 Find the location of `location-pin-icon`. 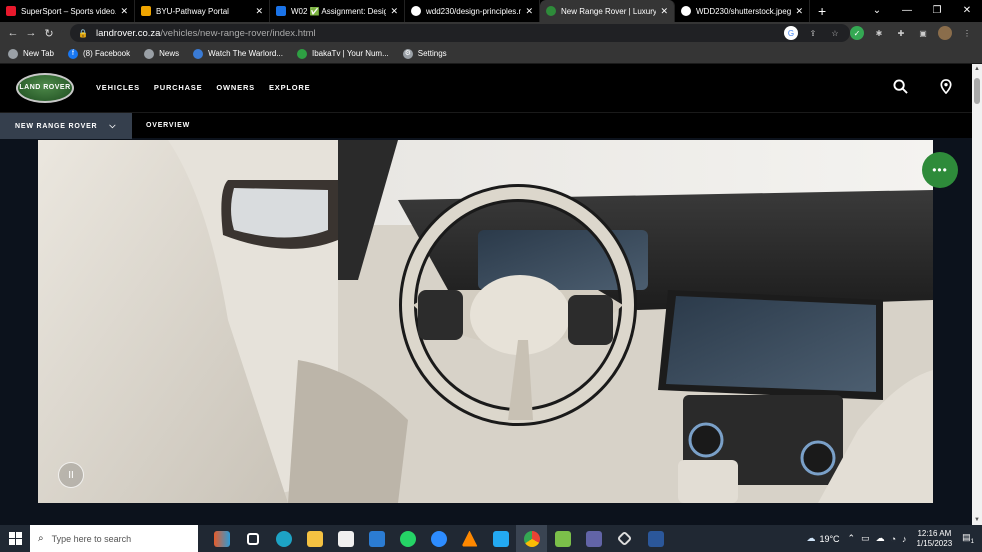

location-pin-icon is located at coordinates (946, 88).